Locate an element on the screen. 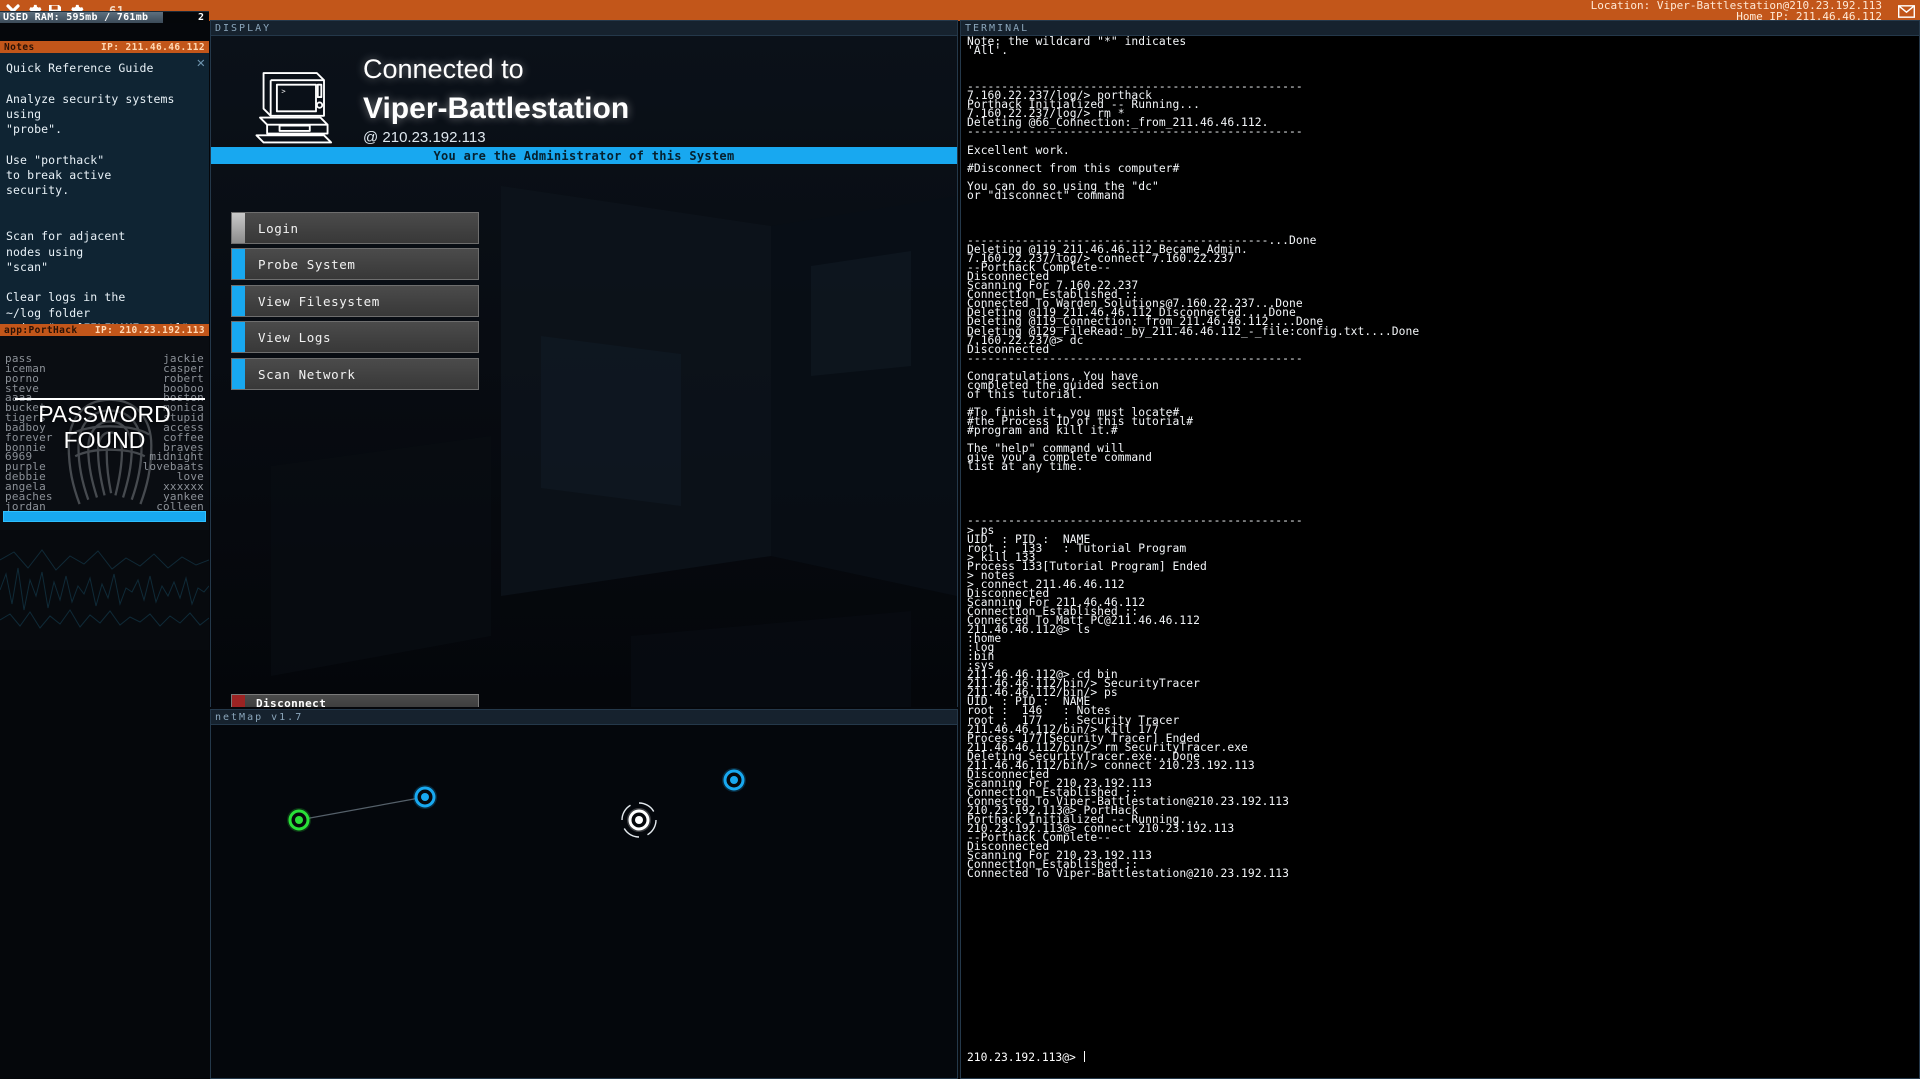  porthack-module-header: app:PortHack IP: 210.23.192.113 is located at coordinates (104, 330).